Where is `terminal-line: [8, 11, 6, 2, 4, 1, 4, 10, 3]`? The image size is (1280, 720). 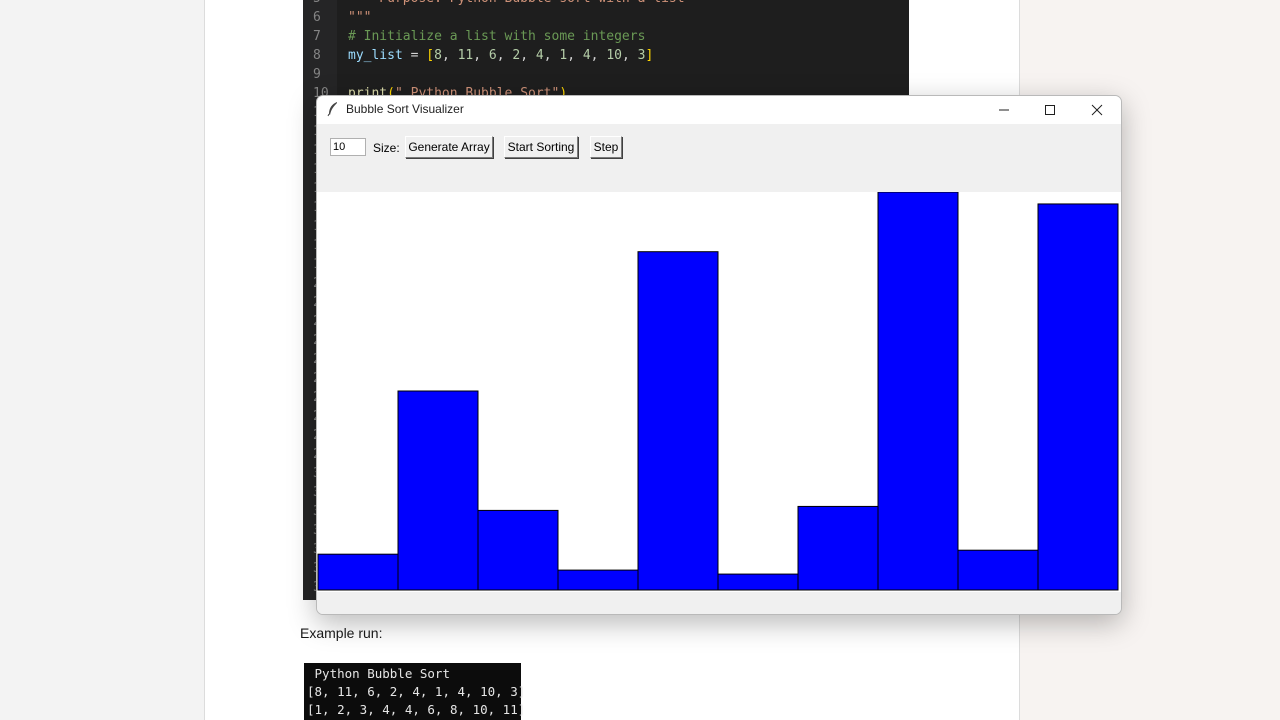
terminal-line: [8, 11, 6, 2, 4, 1, 4, 10, 3] is located at coordinates (416, 691).